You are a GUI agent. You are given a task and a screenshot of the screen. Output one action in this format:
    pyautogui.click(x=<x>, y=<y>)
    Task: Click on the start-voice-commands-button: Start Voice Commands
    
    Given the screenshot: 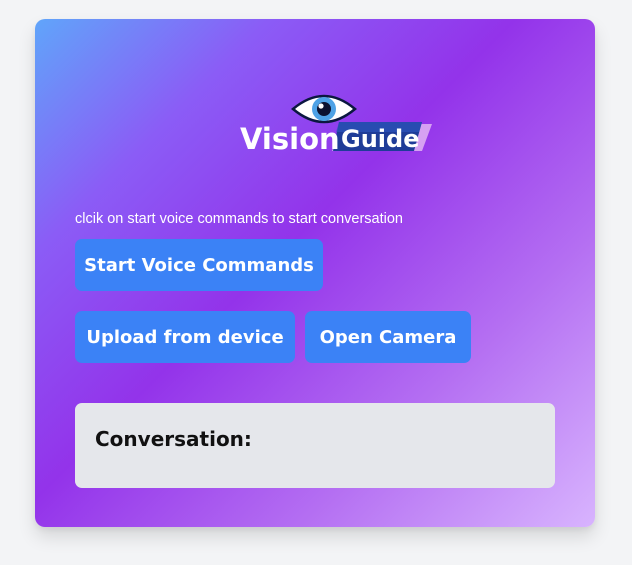 What is the action you would take?
    pyautogui.click(x=199, y=265)
    